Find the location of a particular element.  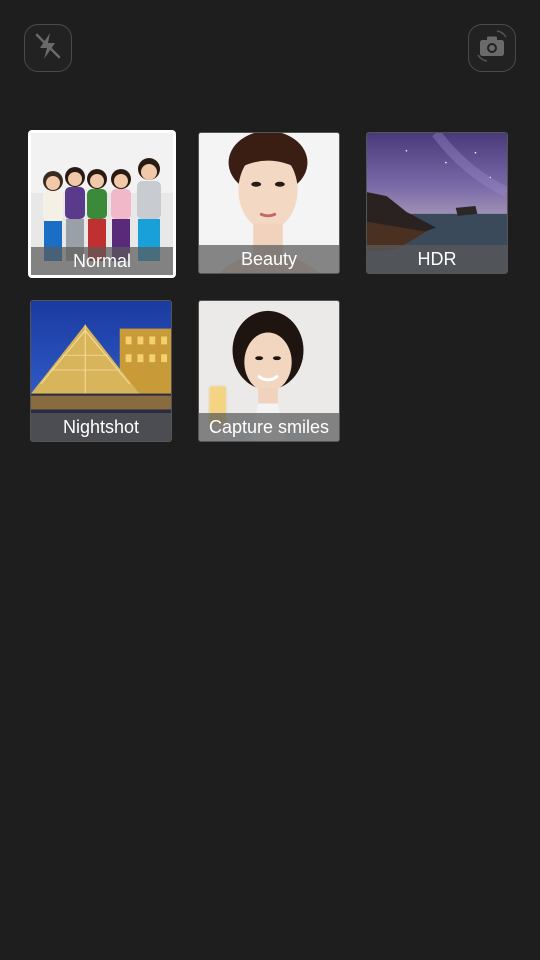

mode-tile-nightshot: Nightshot is located at coordinates (101, 371).